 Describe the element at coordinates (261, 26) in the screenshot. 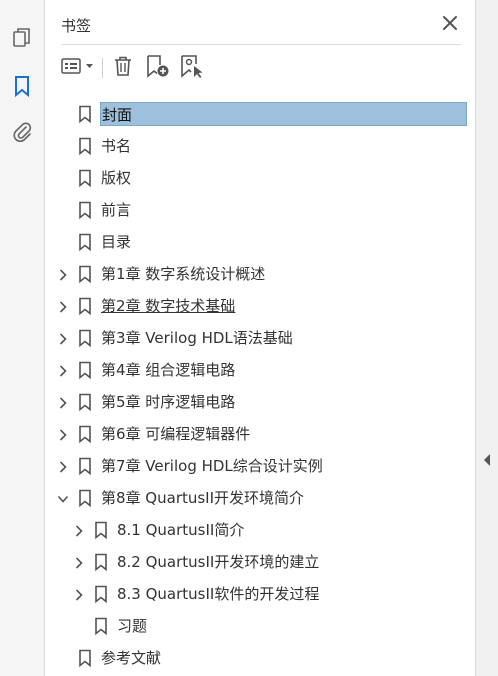

I see `panel-header: 书签` at that location.